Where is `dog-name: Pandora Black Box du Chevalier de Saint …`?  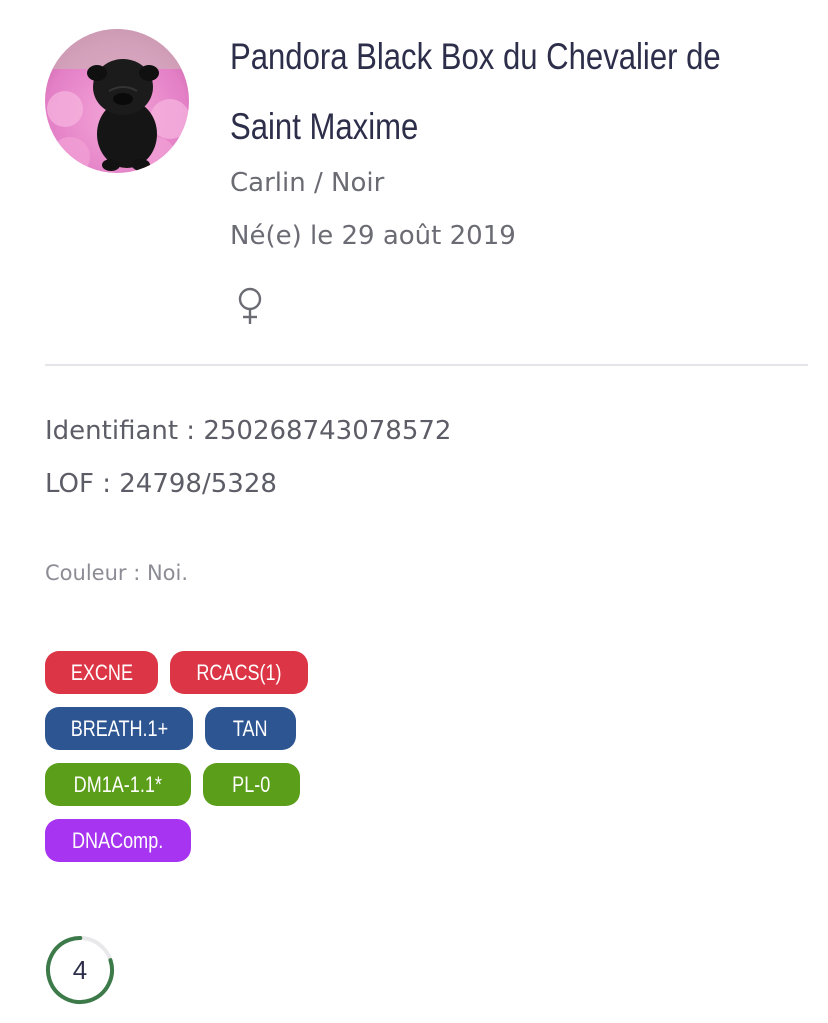
dog-name: Pandora Black Box du Chevalier de Saint … is located at coordinates (475, 91).